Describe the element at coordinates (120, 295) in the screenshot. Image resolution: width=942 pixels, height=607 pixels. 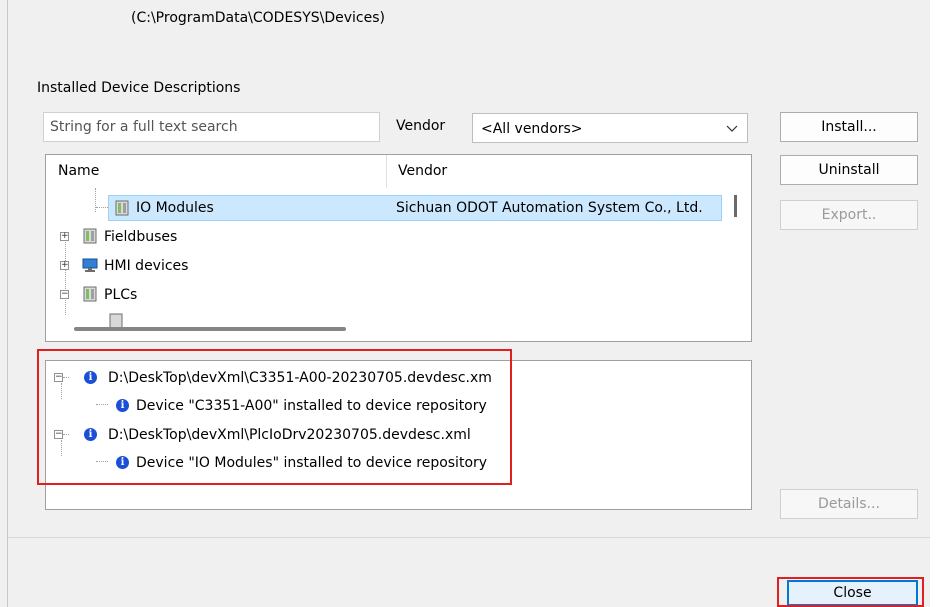
I see `tree-item-plcs: PLCs` at that location.